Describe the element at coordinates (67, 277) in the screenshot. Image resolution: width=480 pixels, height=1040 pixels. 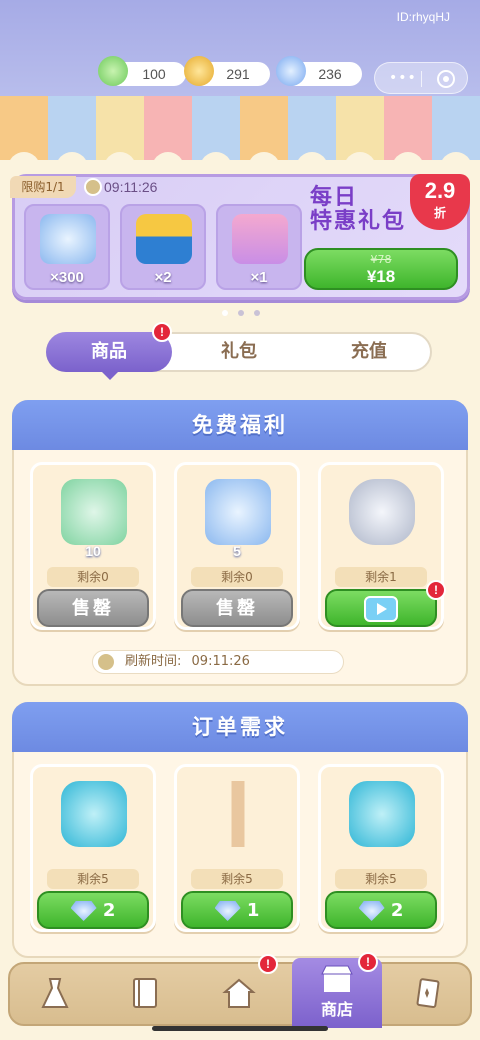
I see `pack-item-qty: ×300` at that location.